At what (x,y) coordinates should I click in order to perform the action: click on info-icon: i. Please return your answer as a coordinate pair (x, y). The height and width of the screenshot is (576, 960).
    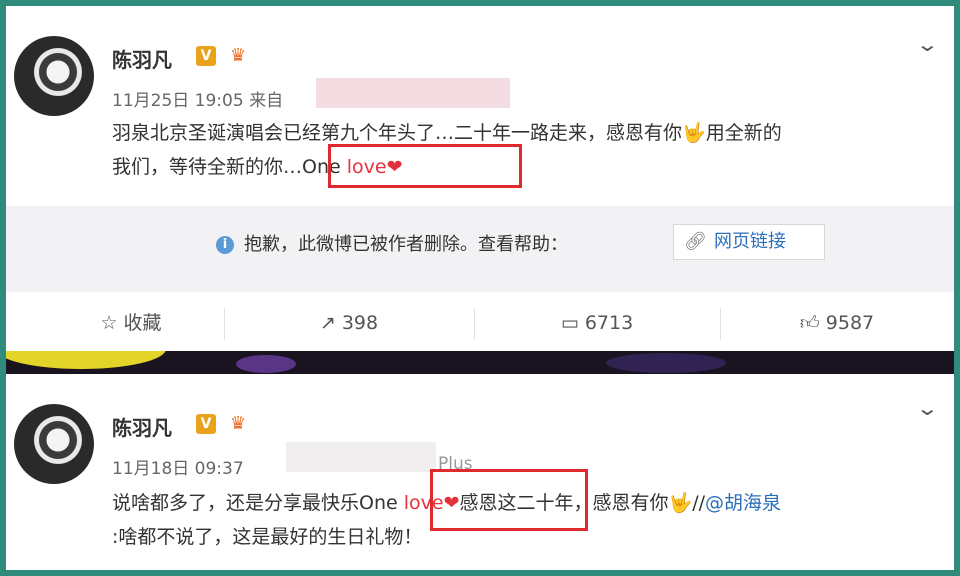
    Looking at the image, I should click on (225, 245).